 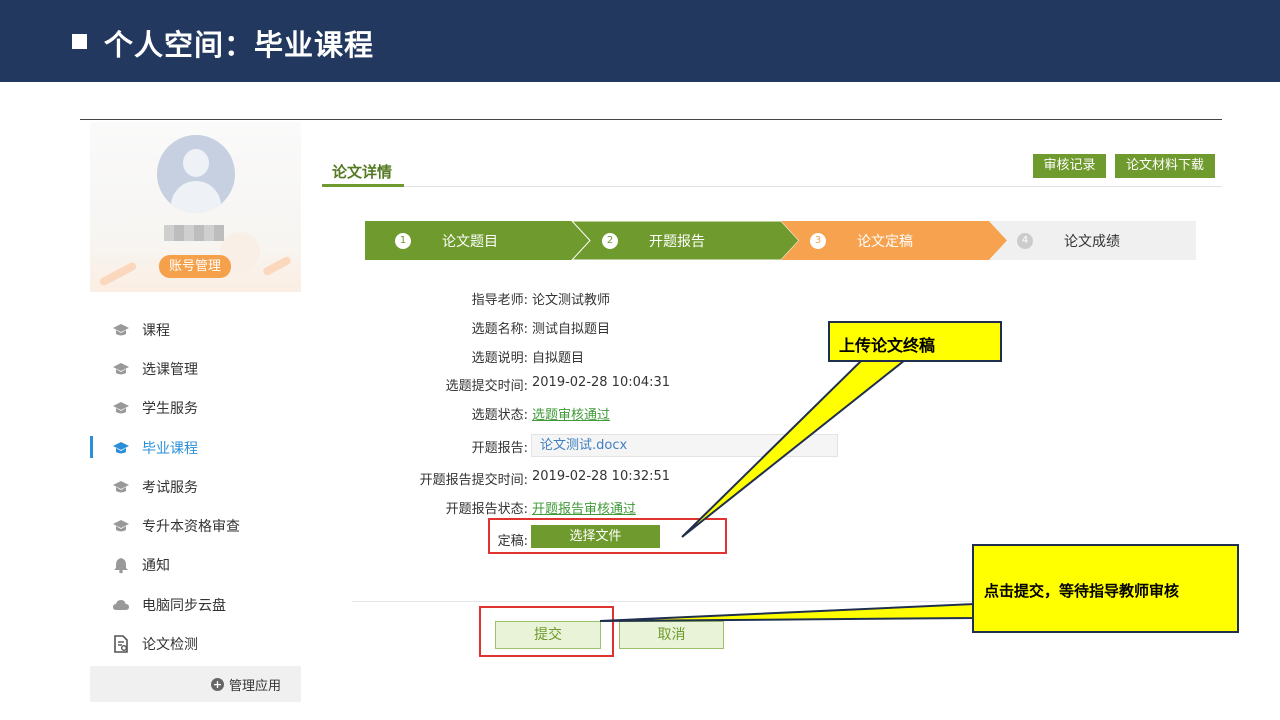 I want to click on callout-upload-final: 上传论文终稿, so click(x=915, y=341).